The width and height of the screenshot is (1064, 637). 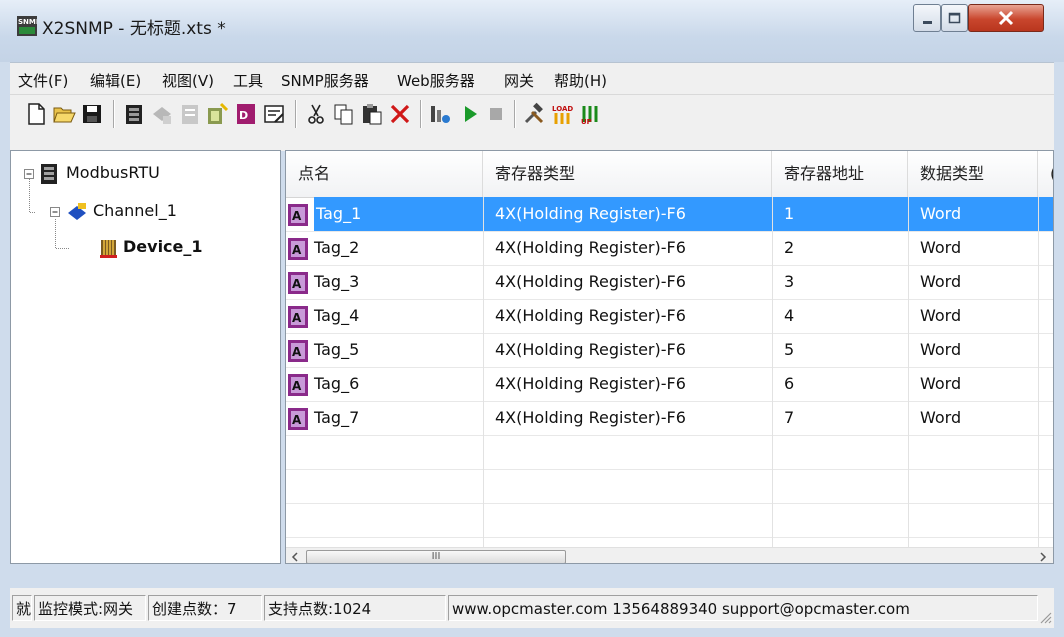 I want to click on properties-icon, so click(x=274, y=114).